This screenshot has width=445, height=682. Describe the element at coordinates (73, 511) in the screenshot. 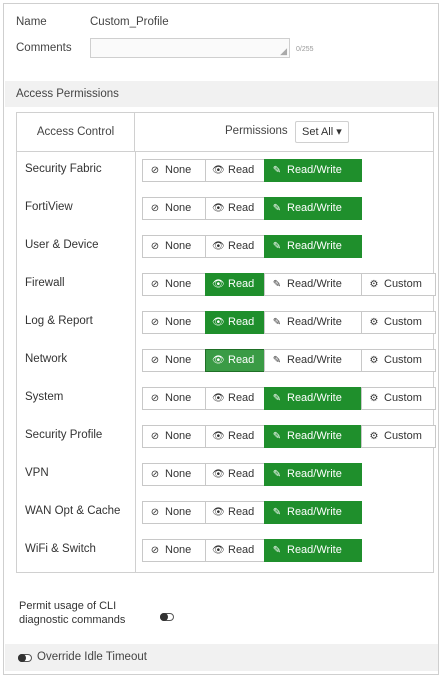

I see `permission-row-label: WAN Opt & Cache` at that location.